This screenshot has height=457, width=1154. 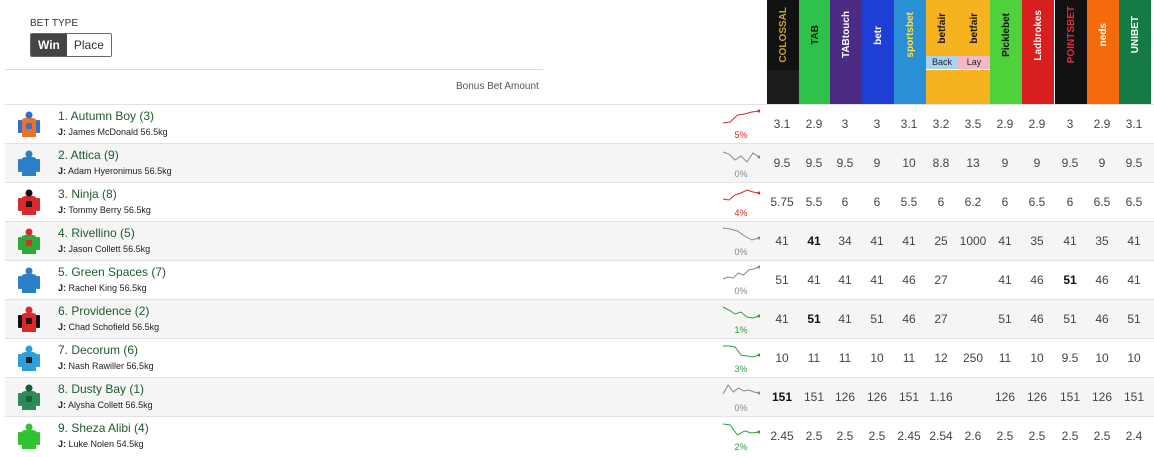 What do you see at coordinates (815, 52) in the screenshot?
I see `bookmaker-column-header: TAB` at bounding box center [815, 52].